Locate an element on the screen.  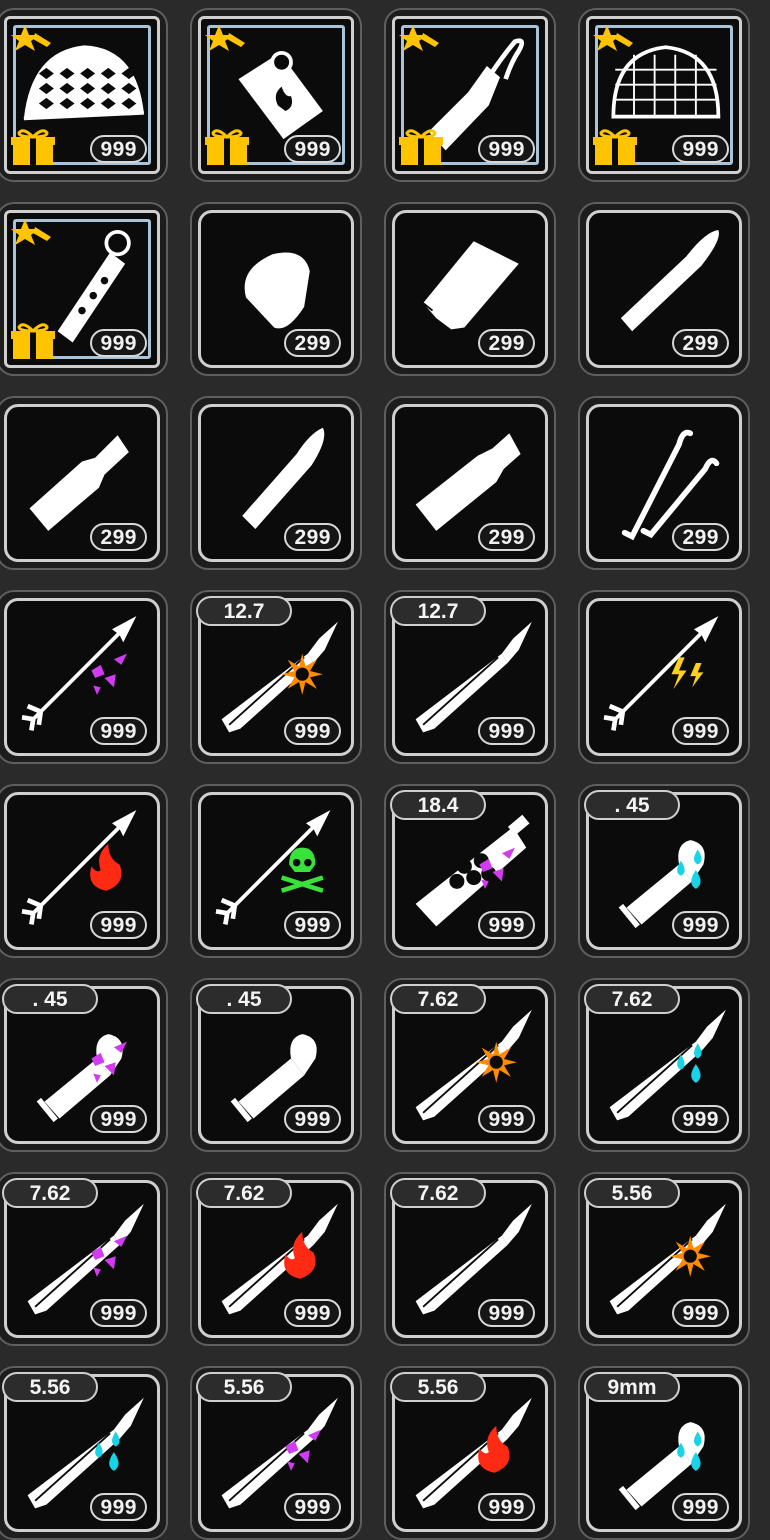
inventory-slot-turtle-shell-net: 999 is located at coordinates (84, 95).